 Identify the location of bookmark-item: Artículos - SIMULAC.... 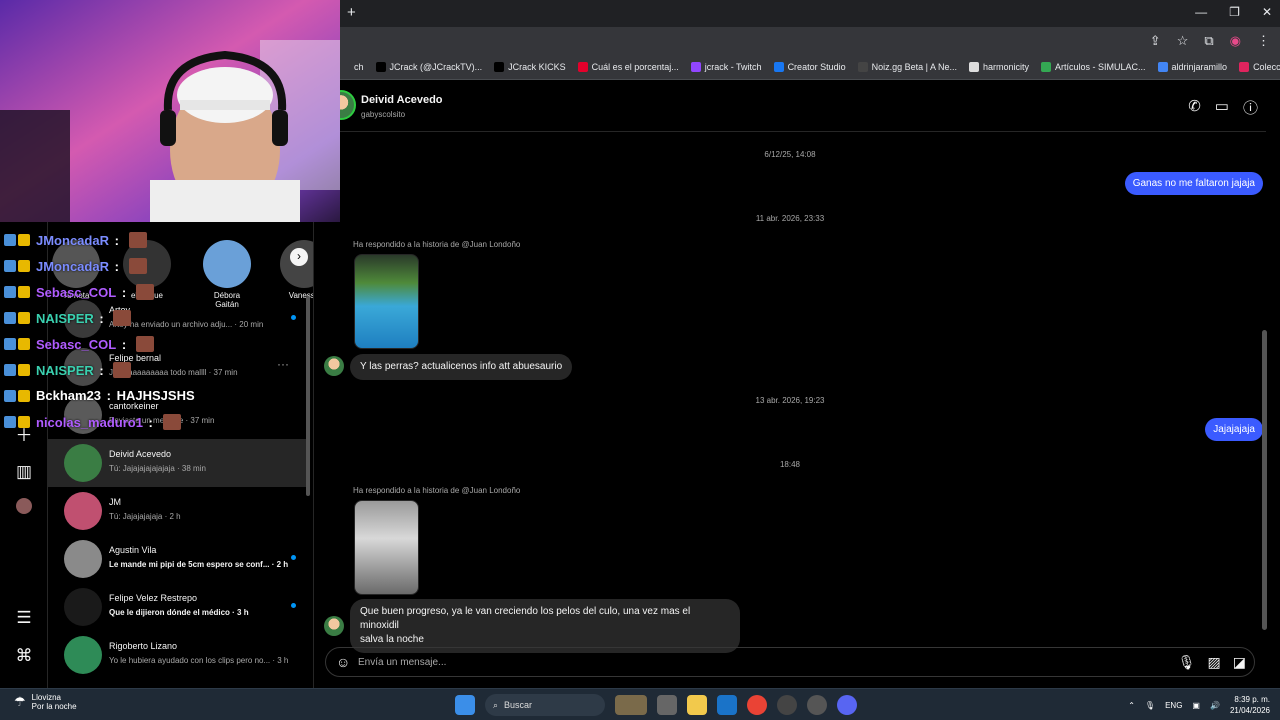
(1093, 67).